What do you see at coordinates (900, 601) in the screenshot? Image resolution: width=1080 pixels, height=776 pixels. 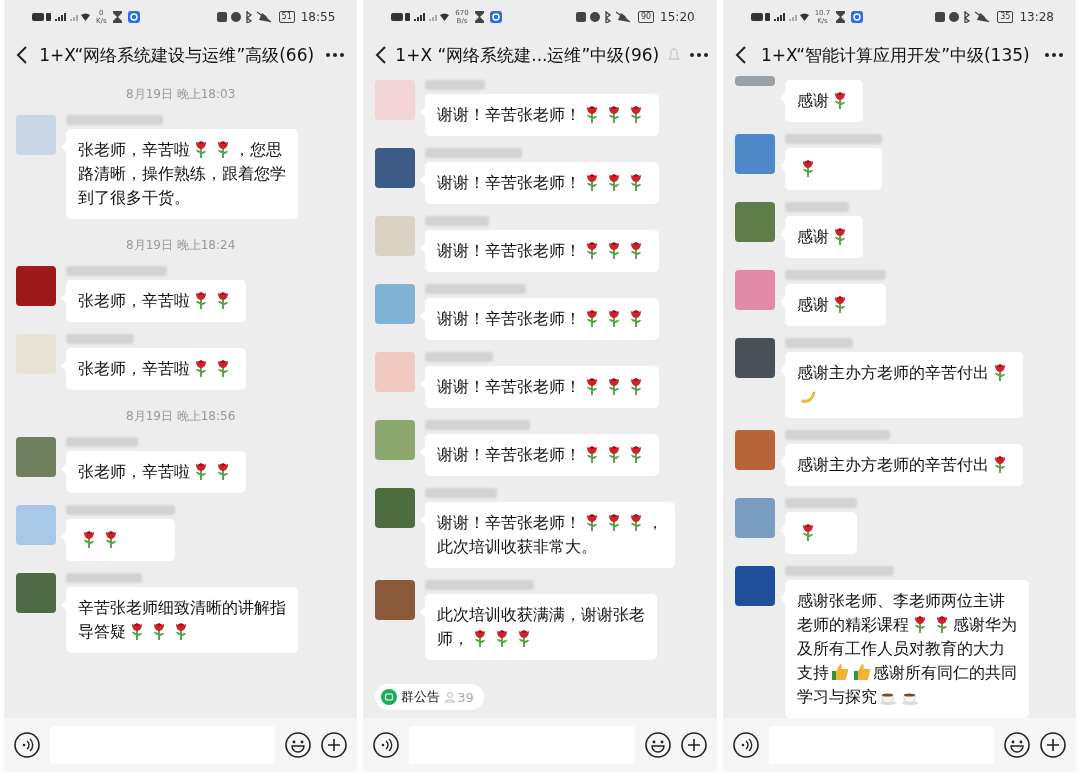 I see `message-text: 感谢张老师、李老师两位主讲` at bounding box center [900, 601].